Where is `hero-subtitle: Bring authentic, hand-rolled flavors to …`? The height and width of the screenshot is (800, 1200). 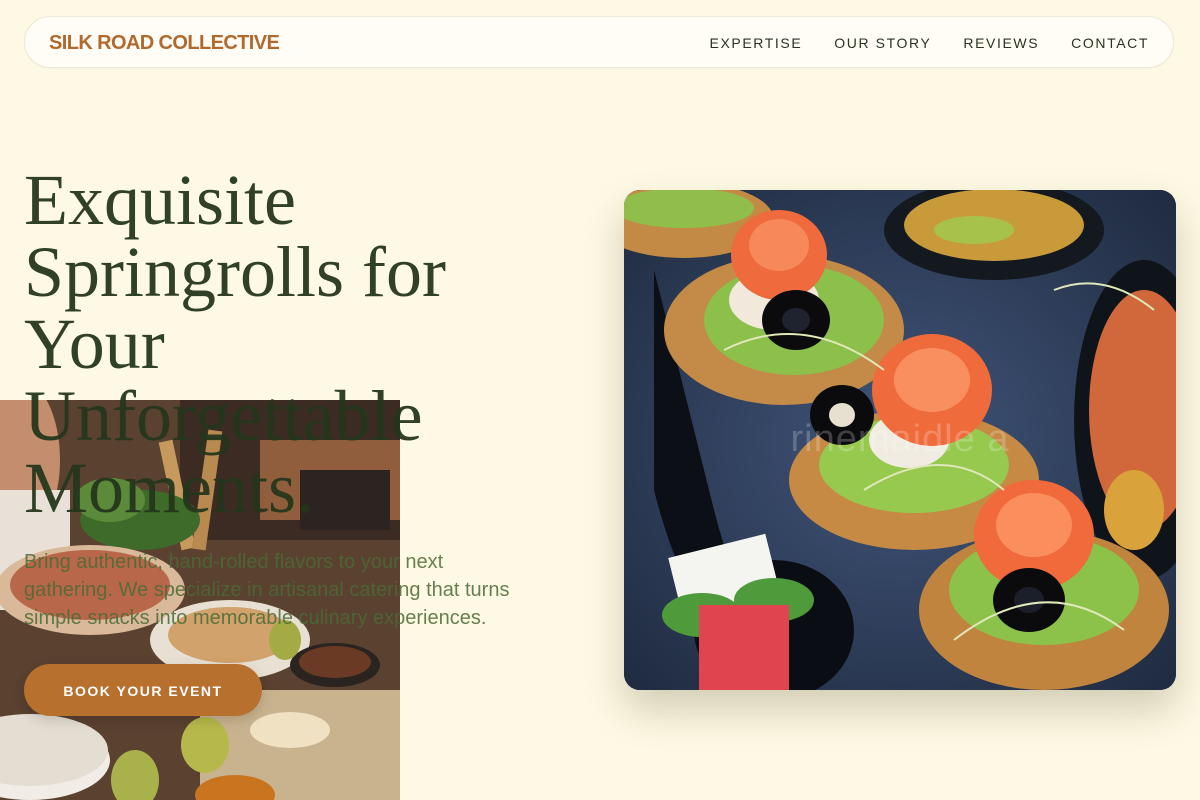 hero-subtitle: Bring authentic, hand-rolled flavors to … is located at coordinates (267, 590).